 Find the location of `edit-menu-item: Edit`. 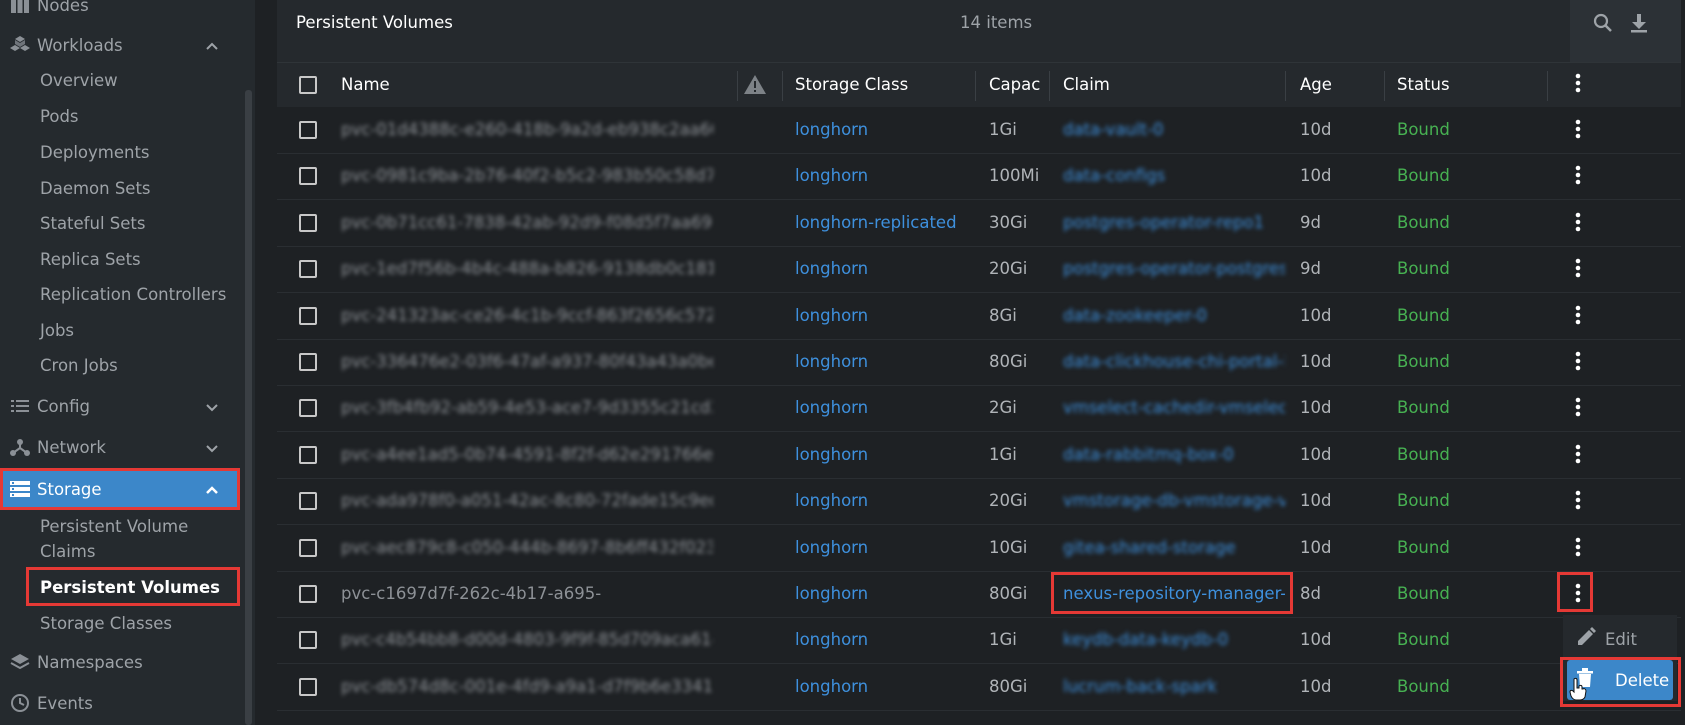

edit-menu-item: Edit is located at coordinates (1620, 639).